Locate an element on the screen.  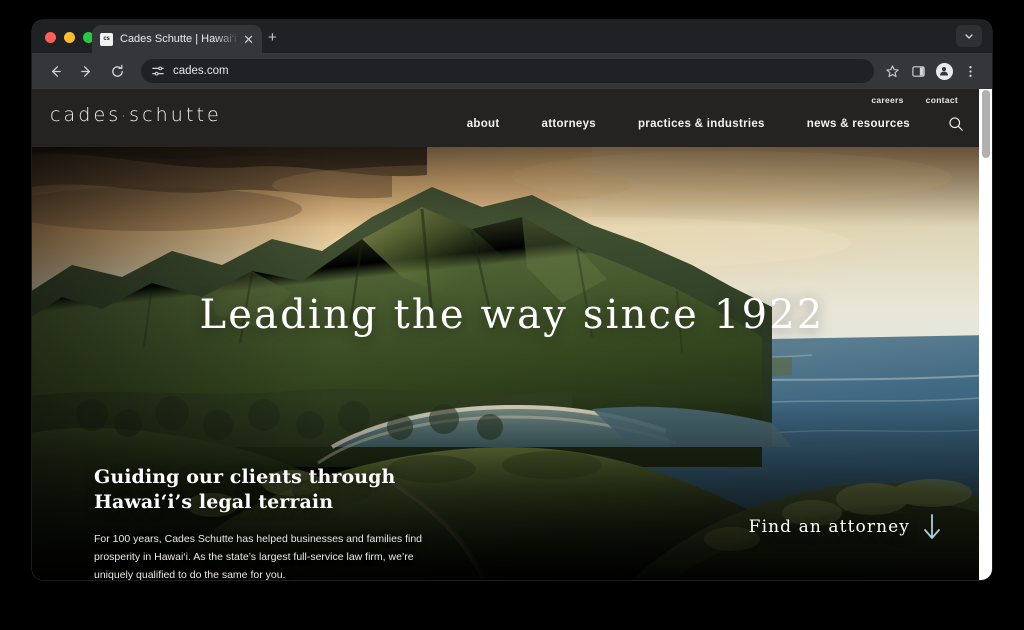
browser-tab: cs Cades Schutte | Hawai‘i Busin ✕ is located at coordinates (177, 39).